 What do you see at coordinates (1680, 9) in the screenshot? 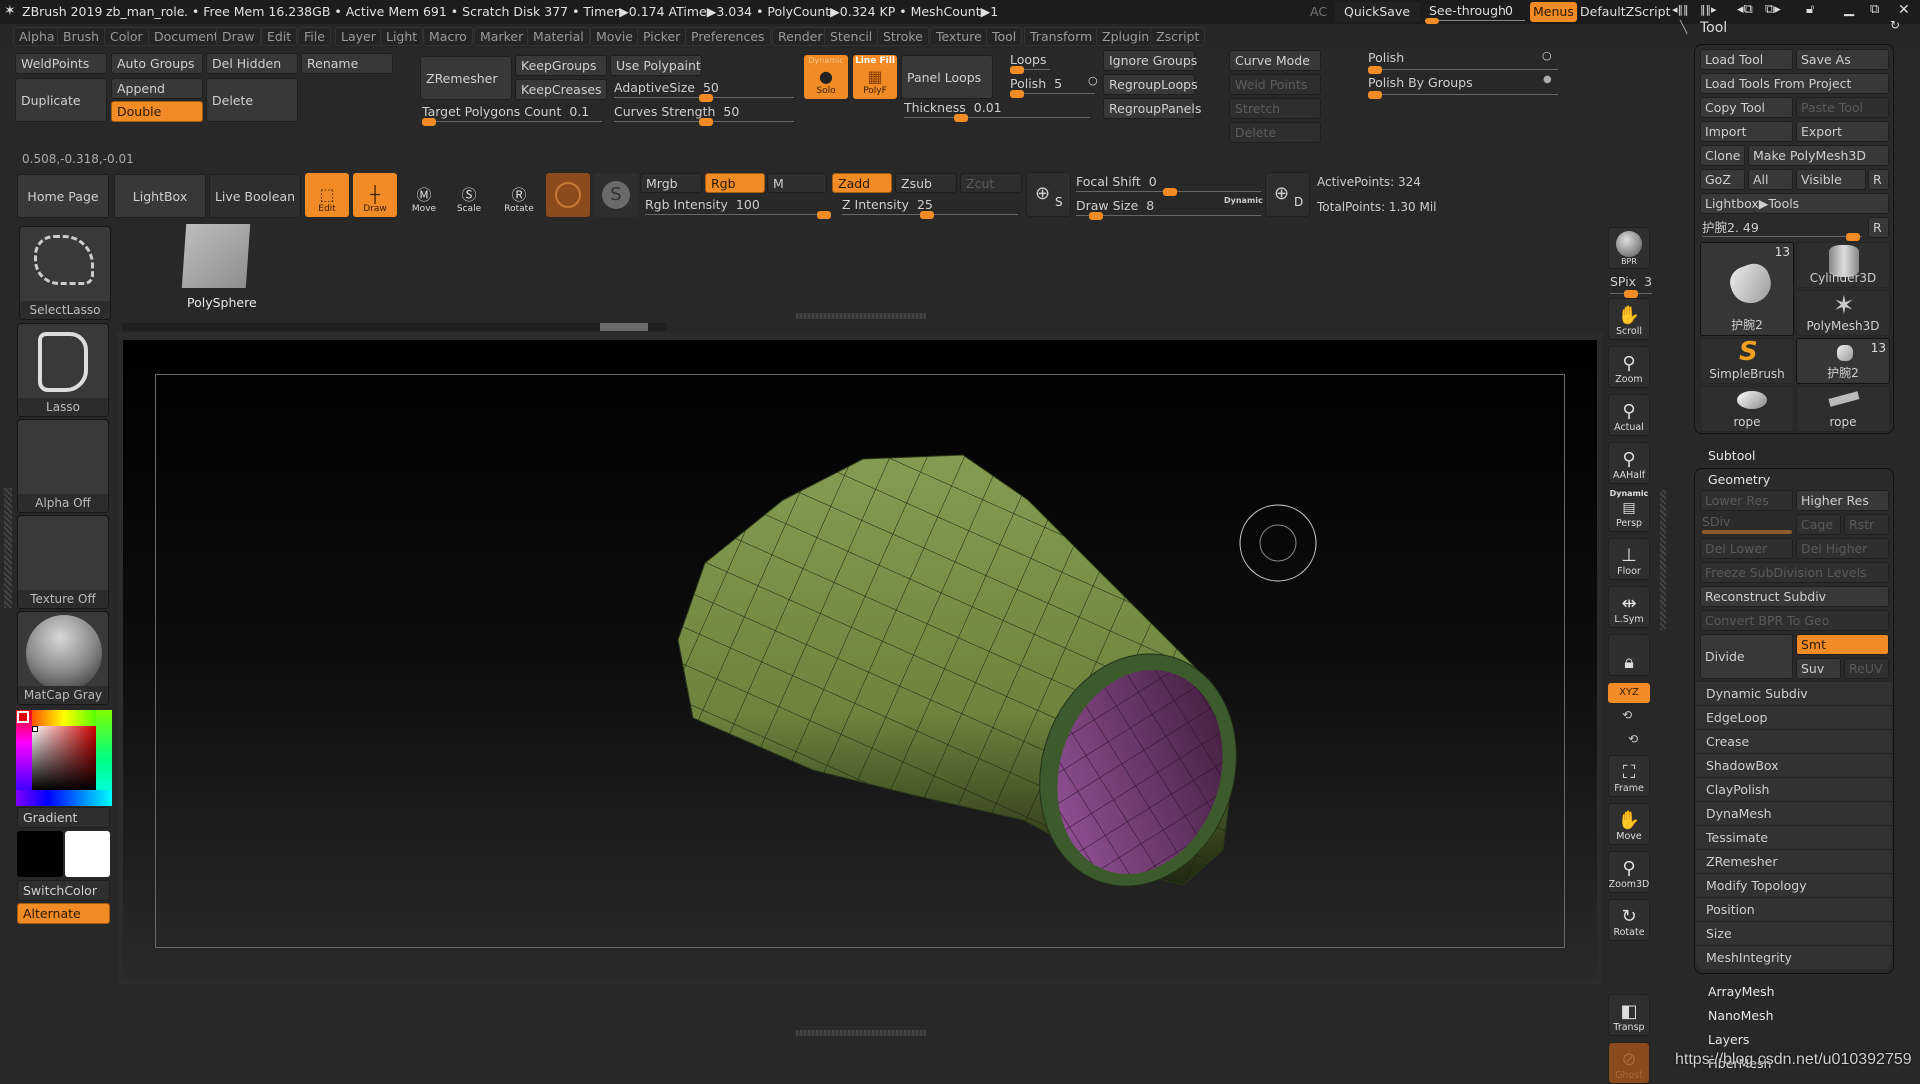
I see `scroll-left-icon: ◂‖‖` at bounding box center [1680, 9].